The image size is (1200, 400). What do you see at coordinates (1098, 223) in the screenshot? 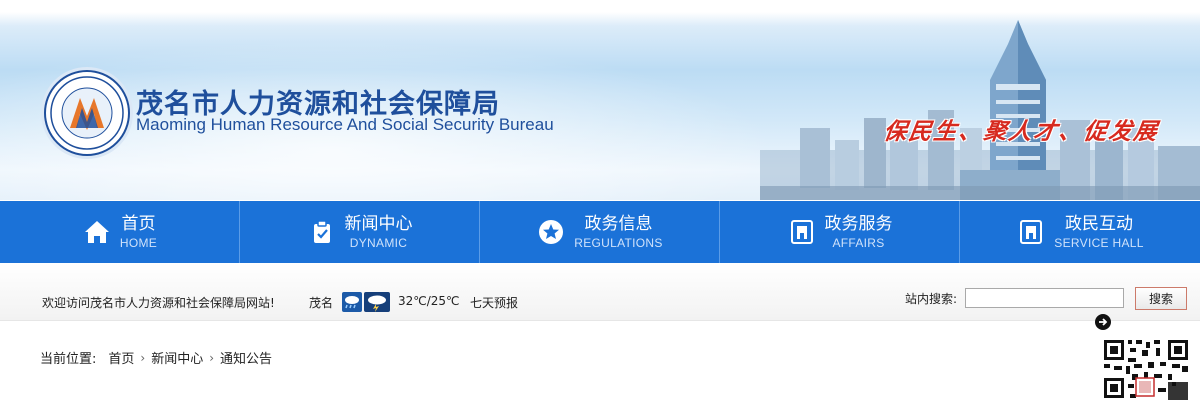
I see `nav-label: 政民互动` at bounding box center [1098, 223].